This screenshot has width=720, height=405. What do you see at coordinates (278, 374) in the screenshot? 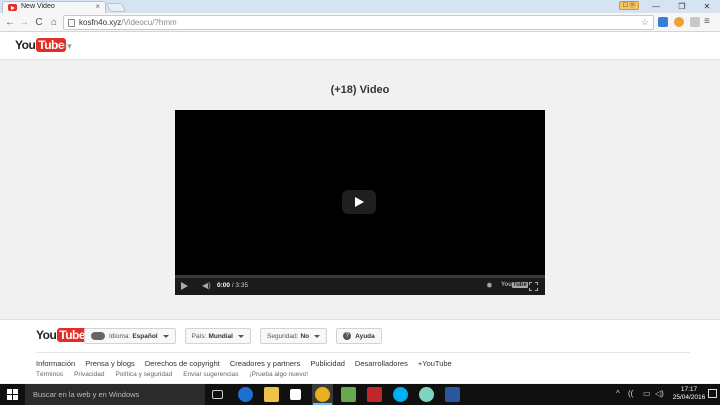
I see `footer-link: ¡Prueba algo nuevo!` at bounding box center [278, 374].